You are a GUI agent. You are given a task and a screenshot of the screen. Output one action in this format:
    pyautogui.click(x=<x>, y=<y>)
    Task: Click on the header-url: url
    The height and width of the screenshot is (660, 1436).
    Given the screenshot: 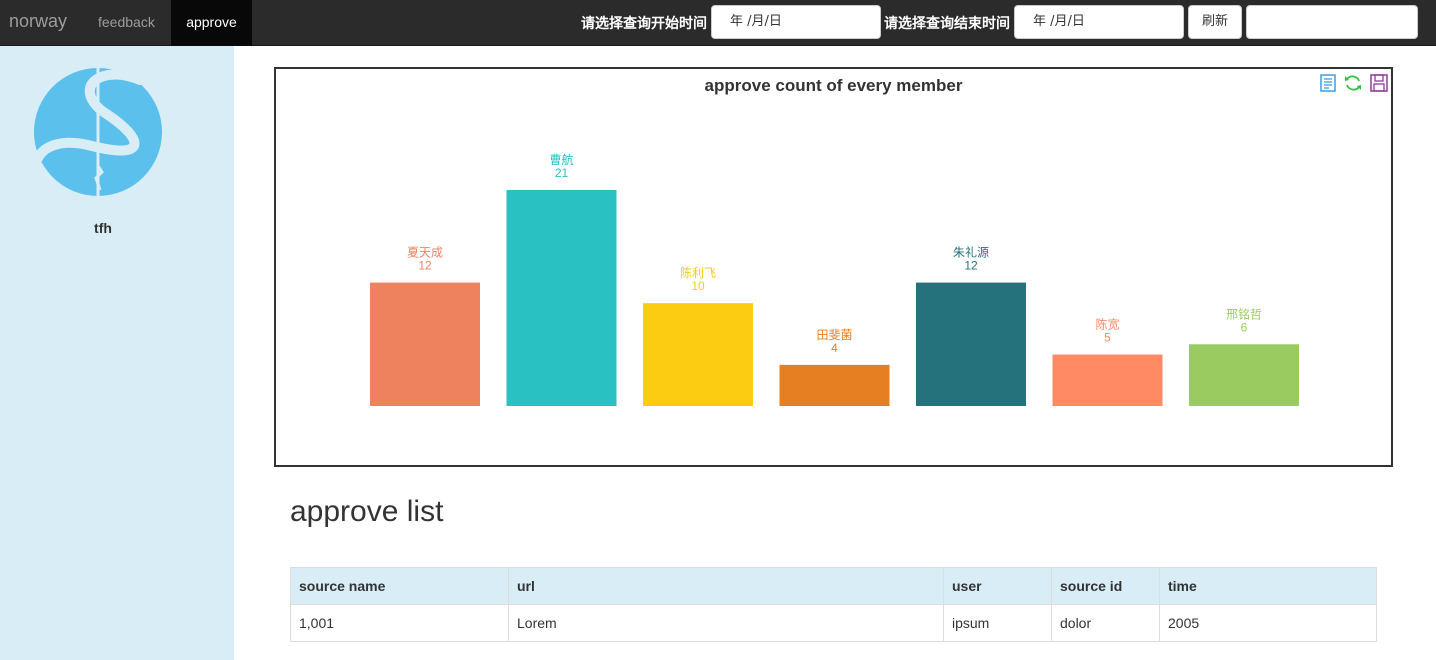 What is the action you would take?
    pyautogui.click(x=726, y=586)
    